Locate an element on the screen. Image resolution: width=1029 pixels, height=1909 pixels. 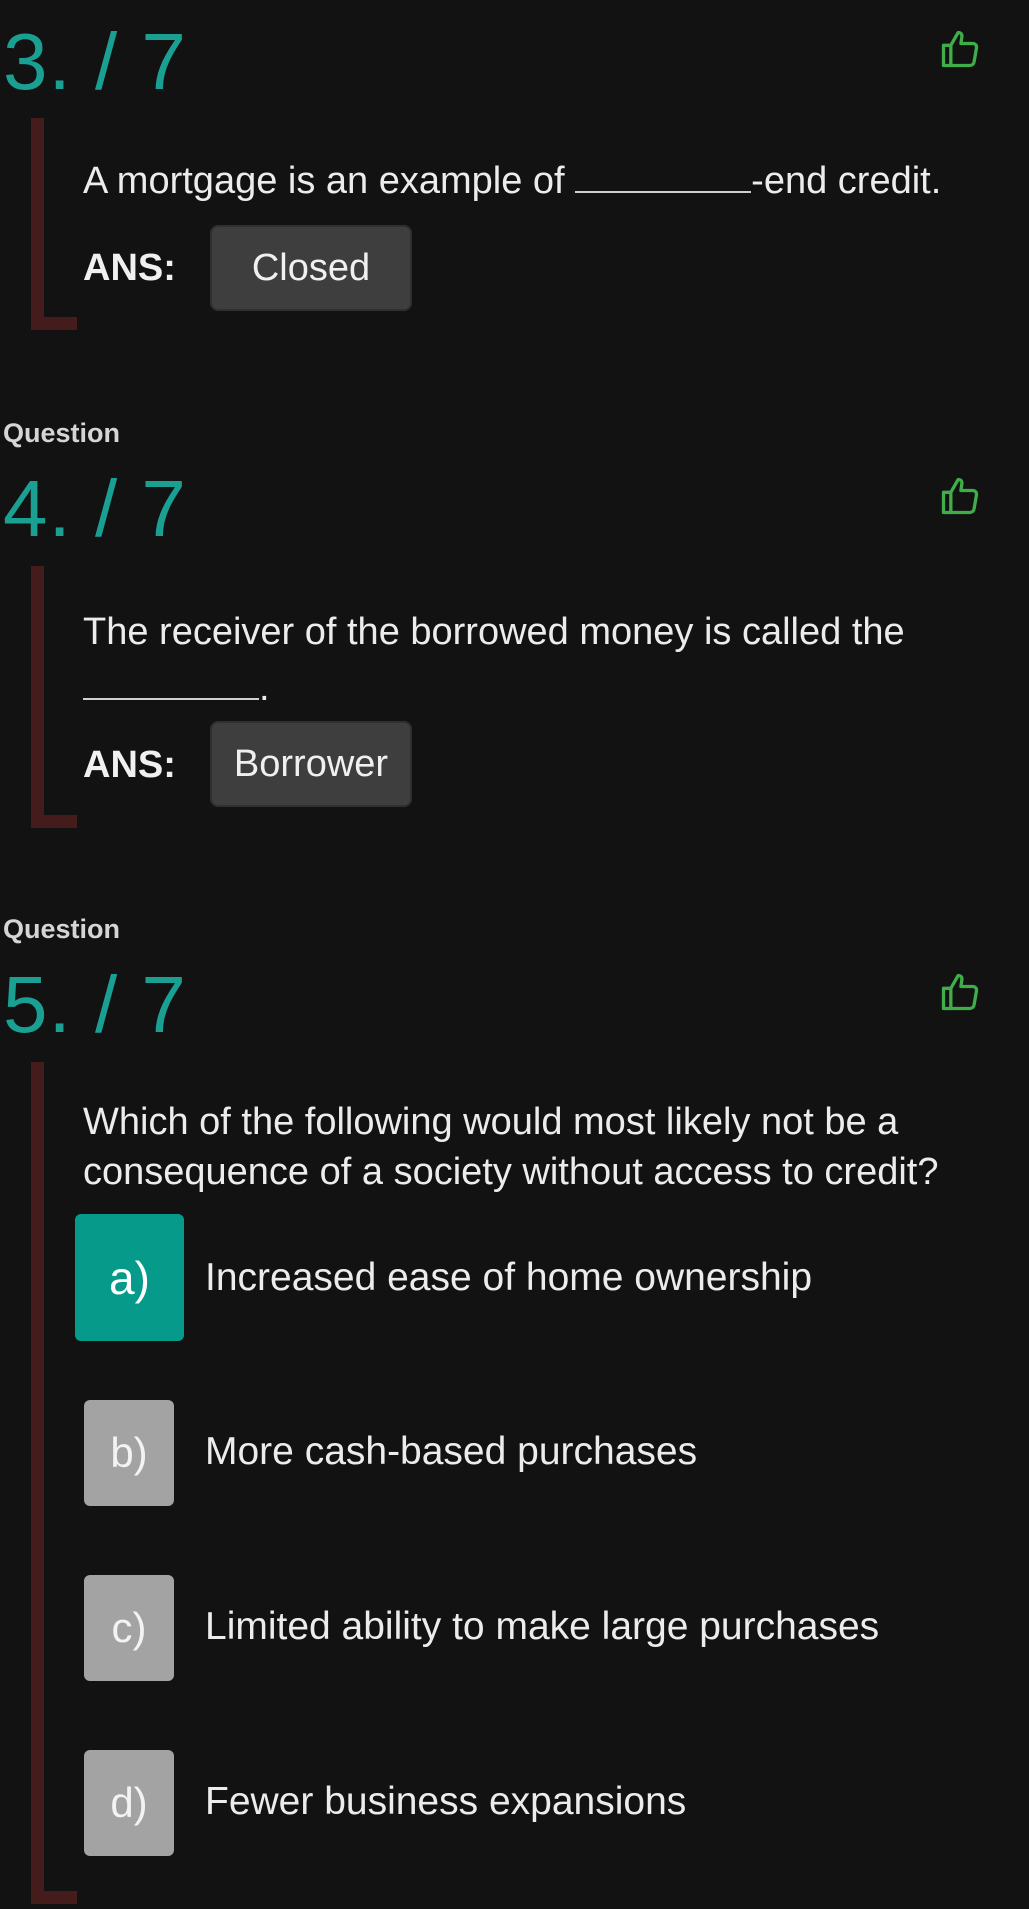
option-b: b) More cash-based purchases is located at coordinates (545, 1460).